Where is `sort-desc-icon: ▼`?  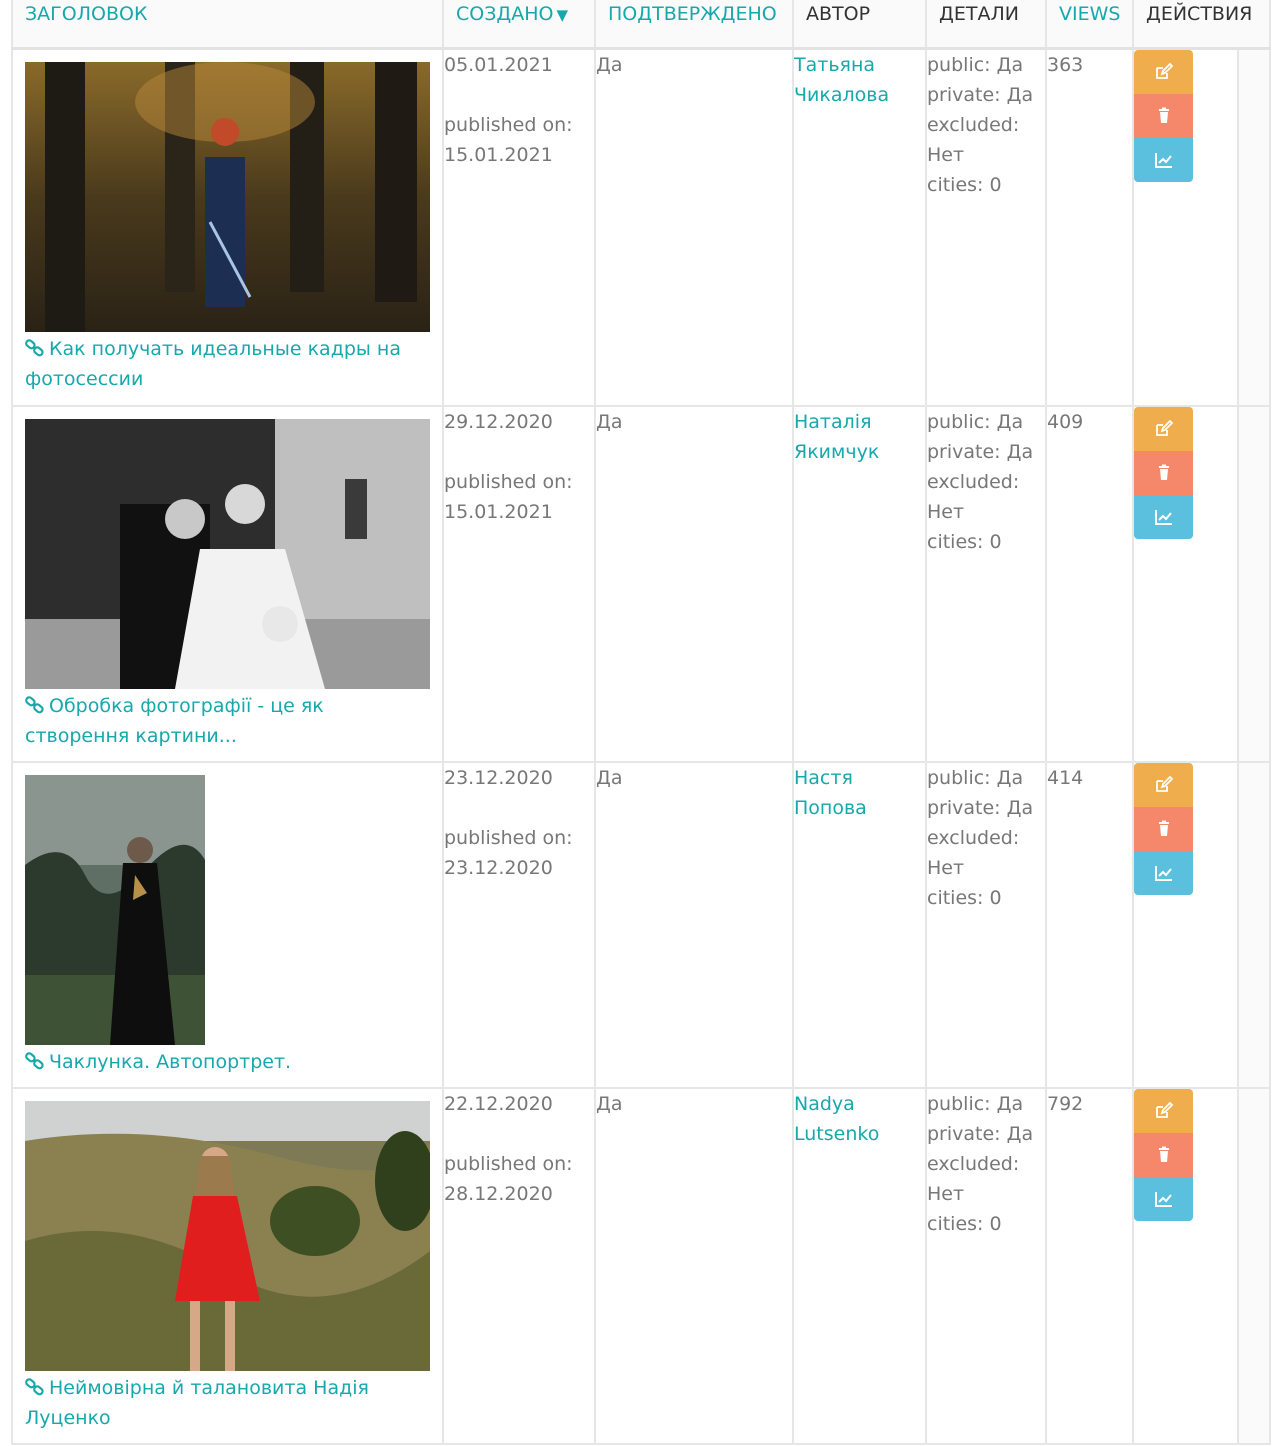 sort-desc-icon: ▼ is located at coordinates (562, 15).